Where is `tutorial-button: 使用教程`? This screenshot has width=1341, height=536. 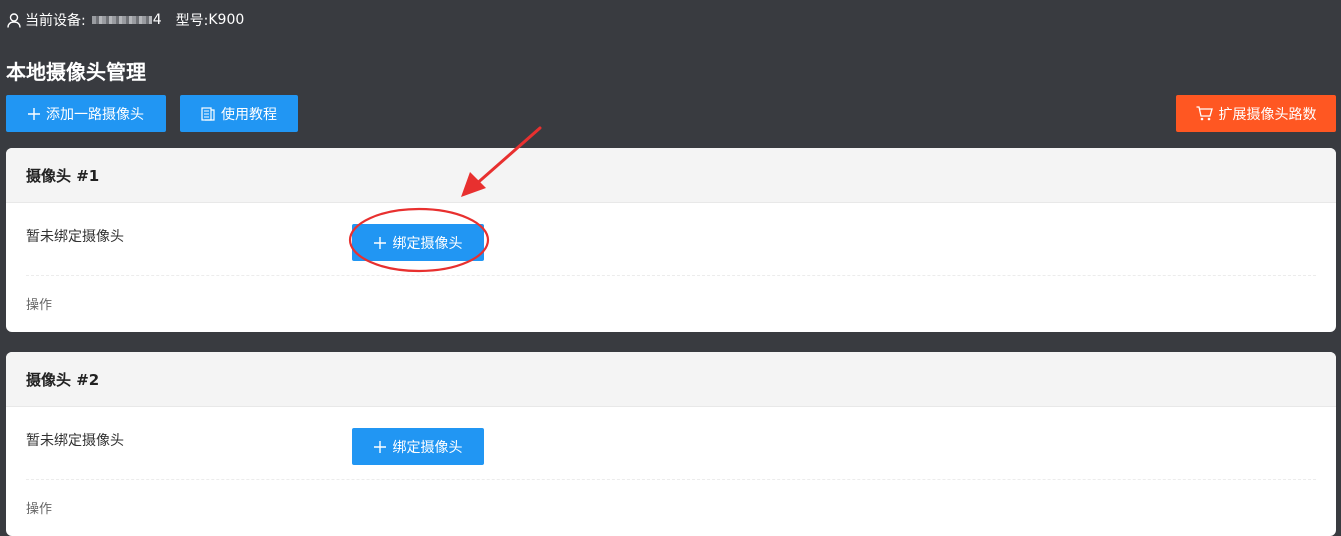
tutorial-button: 使用教程 is located at coordinates (239, 113).